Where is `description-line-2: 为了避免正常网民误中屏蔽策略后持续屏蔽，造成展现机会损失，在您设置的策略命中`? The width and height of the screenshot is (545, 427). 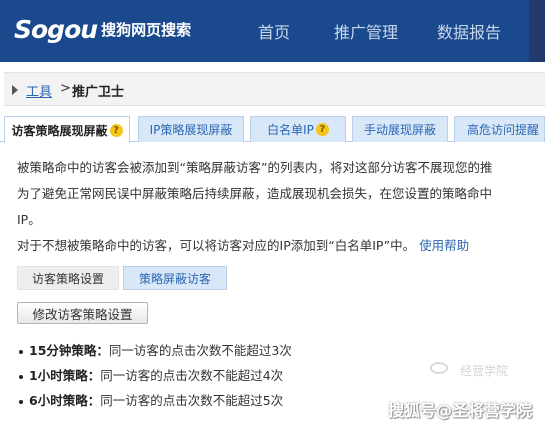
description-line-2: 为了避免正常网民误中屏蔽策略后持续屏蔽，造成展现机会损失，在您设置的策略命中 is located at coordinates (255, 193).